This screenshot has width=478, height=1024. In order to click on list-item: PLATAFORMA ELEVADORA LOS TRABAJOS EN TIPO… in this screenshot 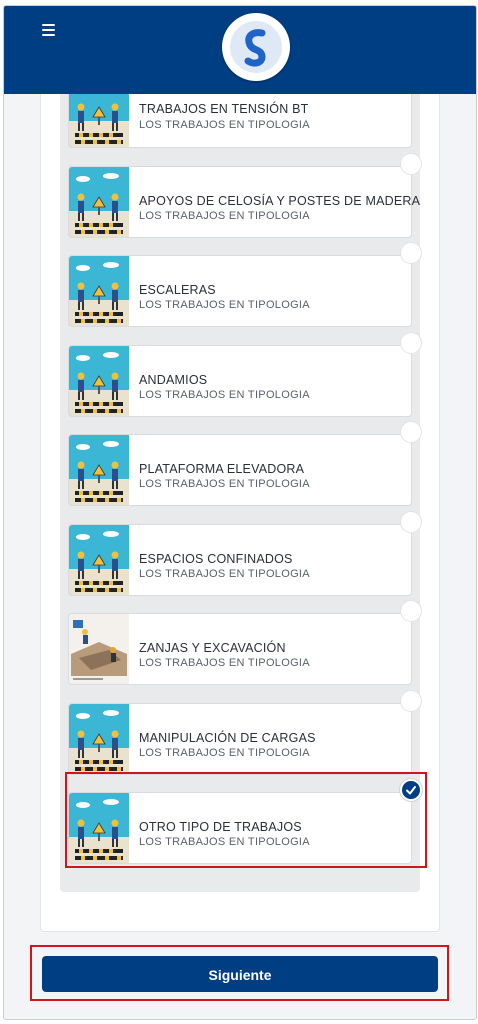, I will do `click(245, 463)`.